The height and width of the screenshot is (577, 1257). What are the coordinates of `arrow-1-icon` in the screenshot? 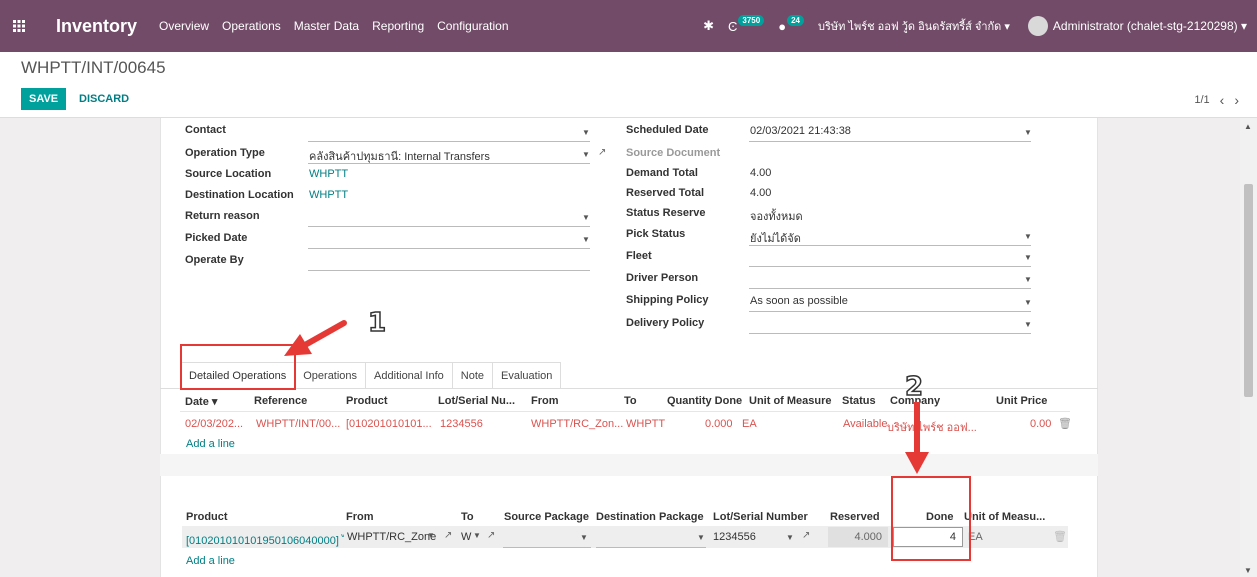 It's located at (315, 338).